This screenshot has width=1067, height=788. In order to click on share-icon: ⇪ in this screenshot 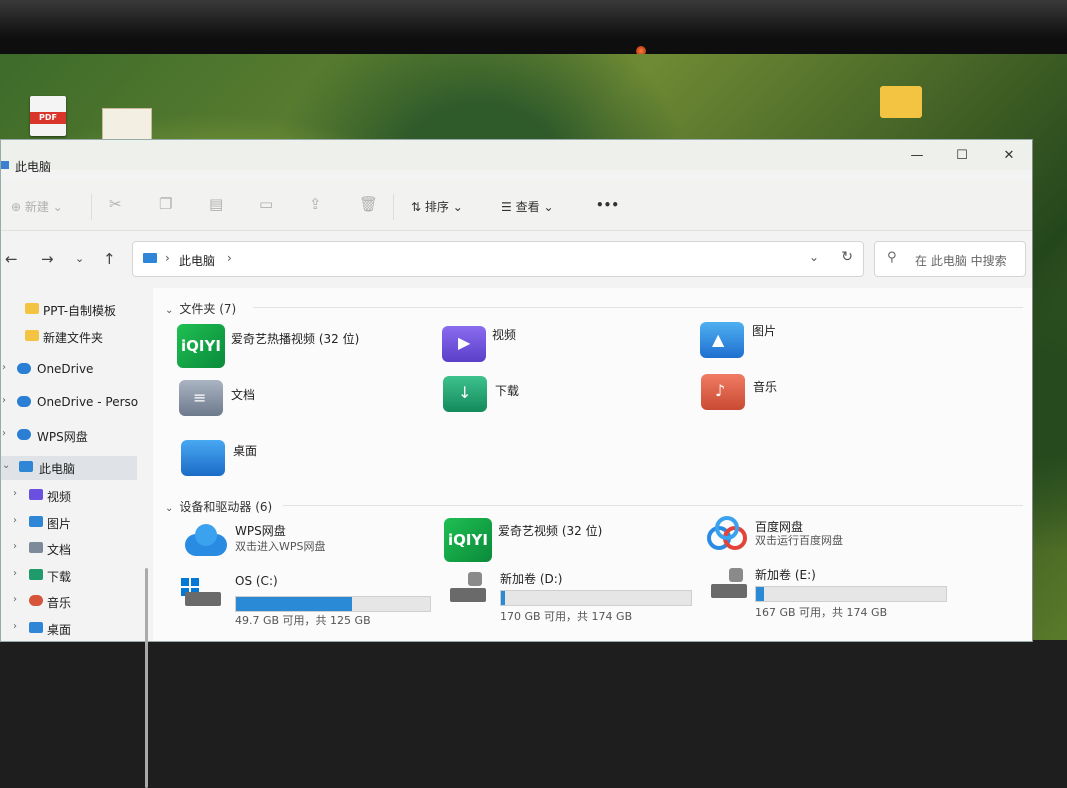, I will do `click(315, 204)`.